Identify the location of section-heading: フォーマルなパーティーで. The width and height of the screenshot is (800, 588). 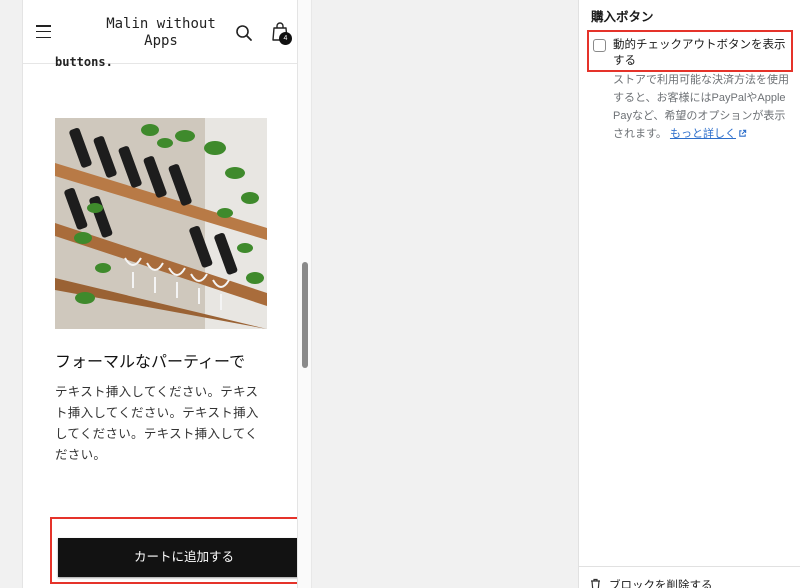
(150, 362).